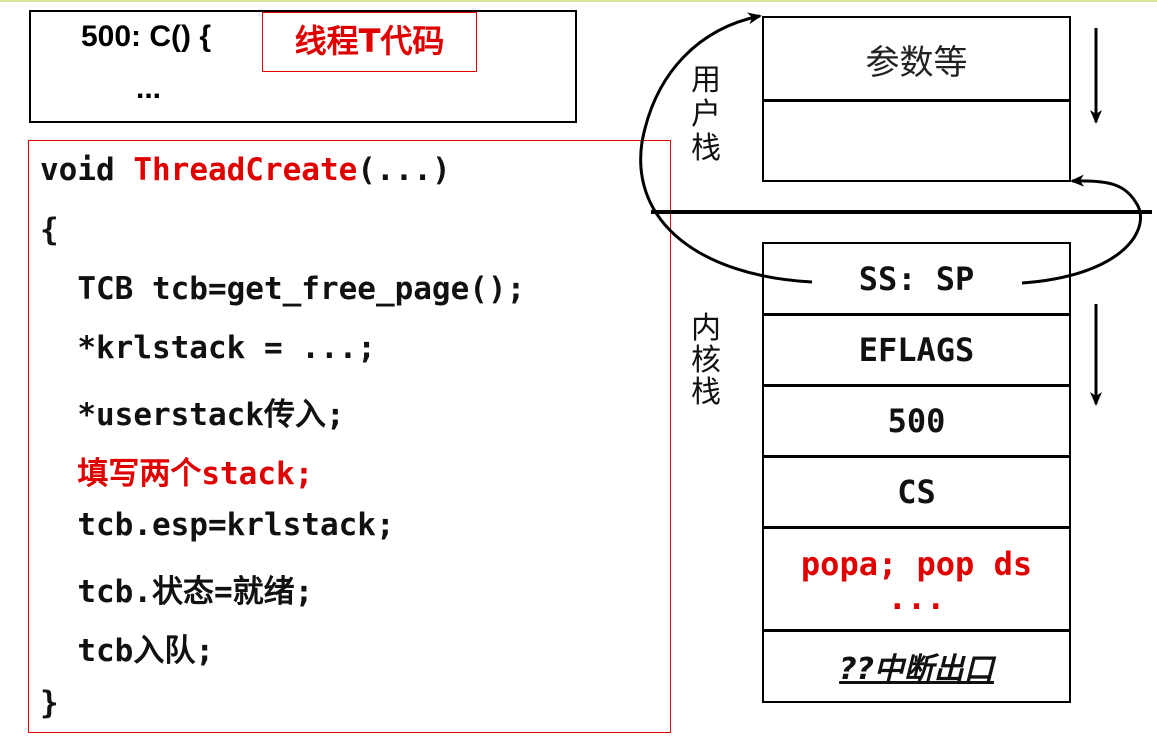 Image resolution: width=1157 pixels, height=745 pixels. I want to click on ss-sp-to-user-stack-top-arrow, so click(726, 148).